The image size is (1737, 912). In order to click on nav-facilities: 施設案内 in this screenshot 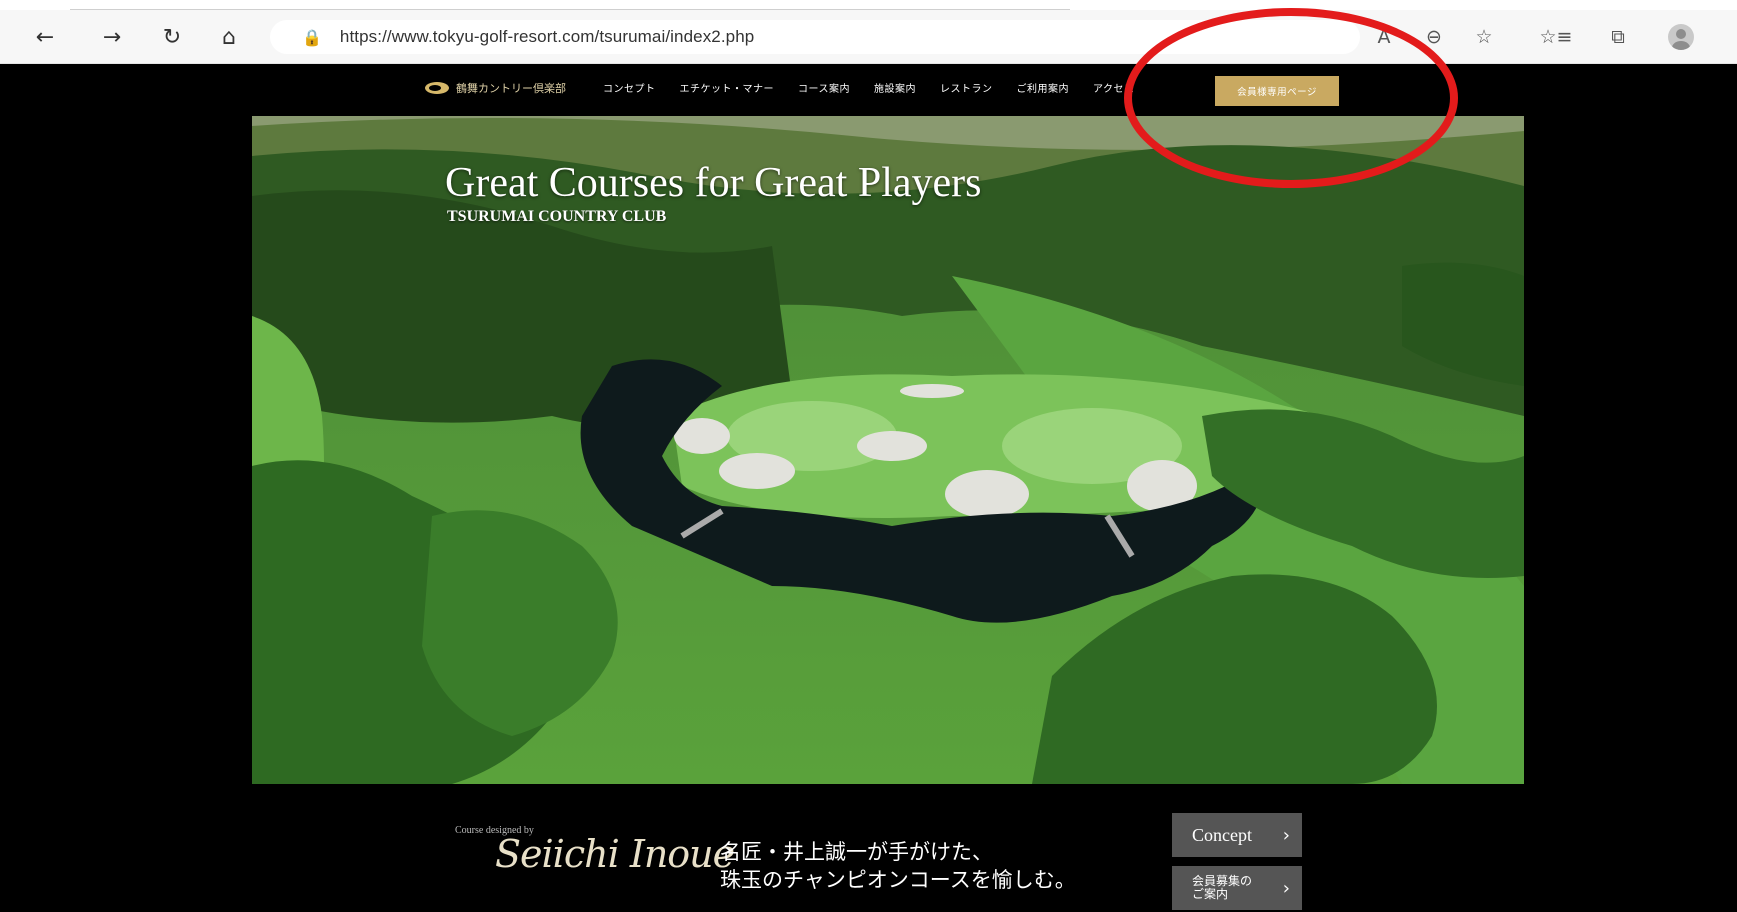, I will do `click(895, 87)`.